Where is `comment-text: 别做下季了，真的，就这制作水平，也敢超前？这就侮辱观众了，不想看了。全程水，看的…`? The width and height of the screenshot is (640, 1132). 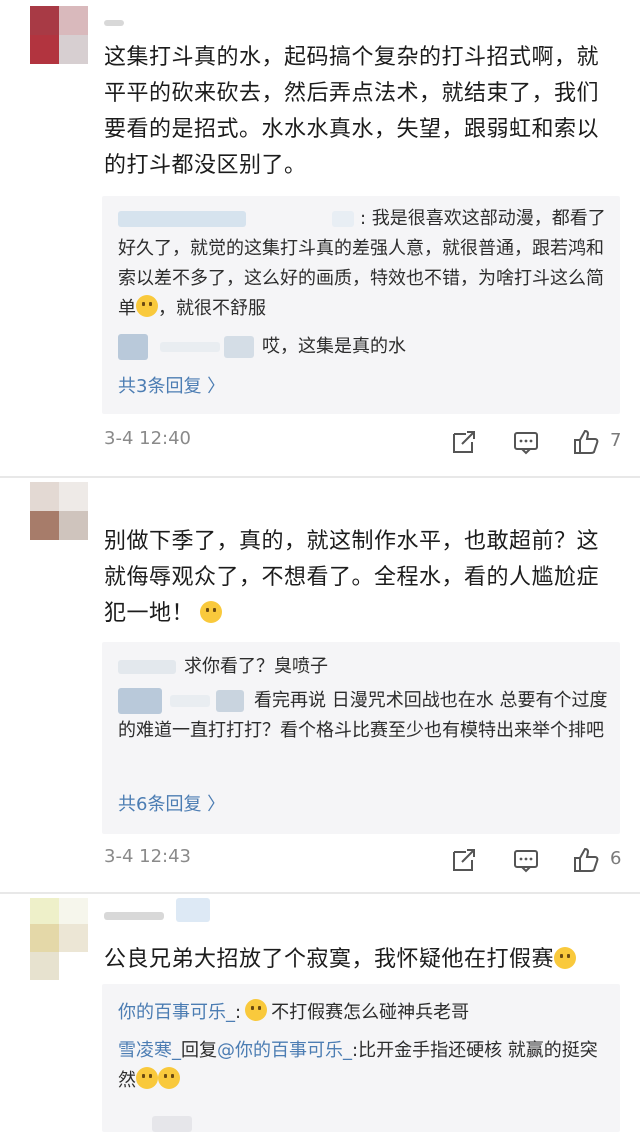 comment-text: 别做下季了，真的，就这制作水平，也敢超前？这就侮辱观众了，不想看了。全程水，看的… is located at coordinates (361, 578).